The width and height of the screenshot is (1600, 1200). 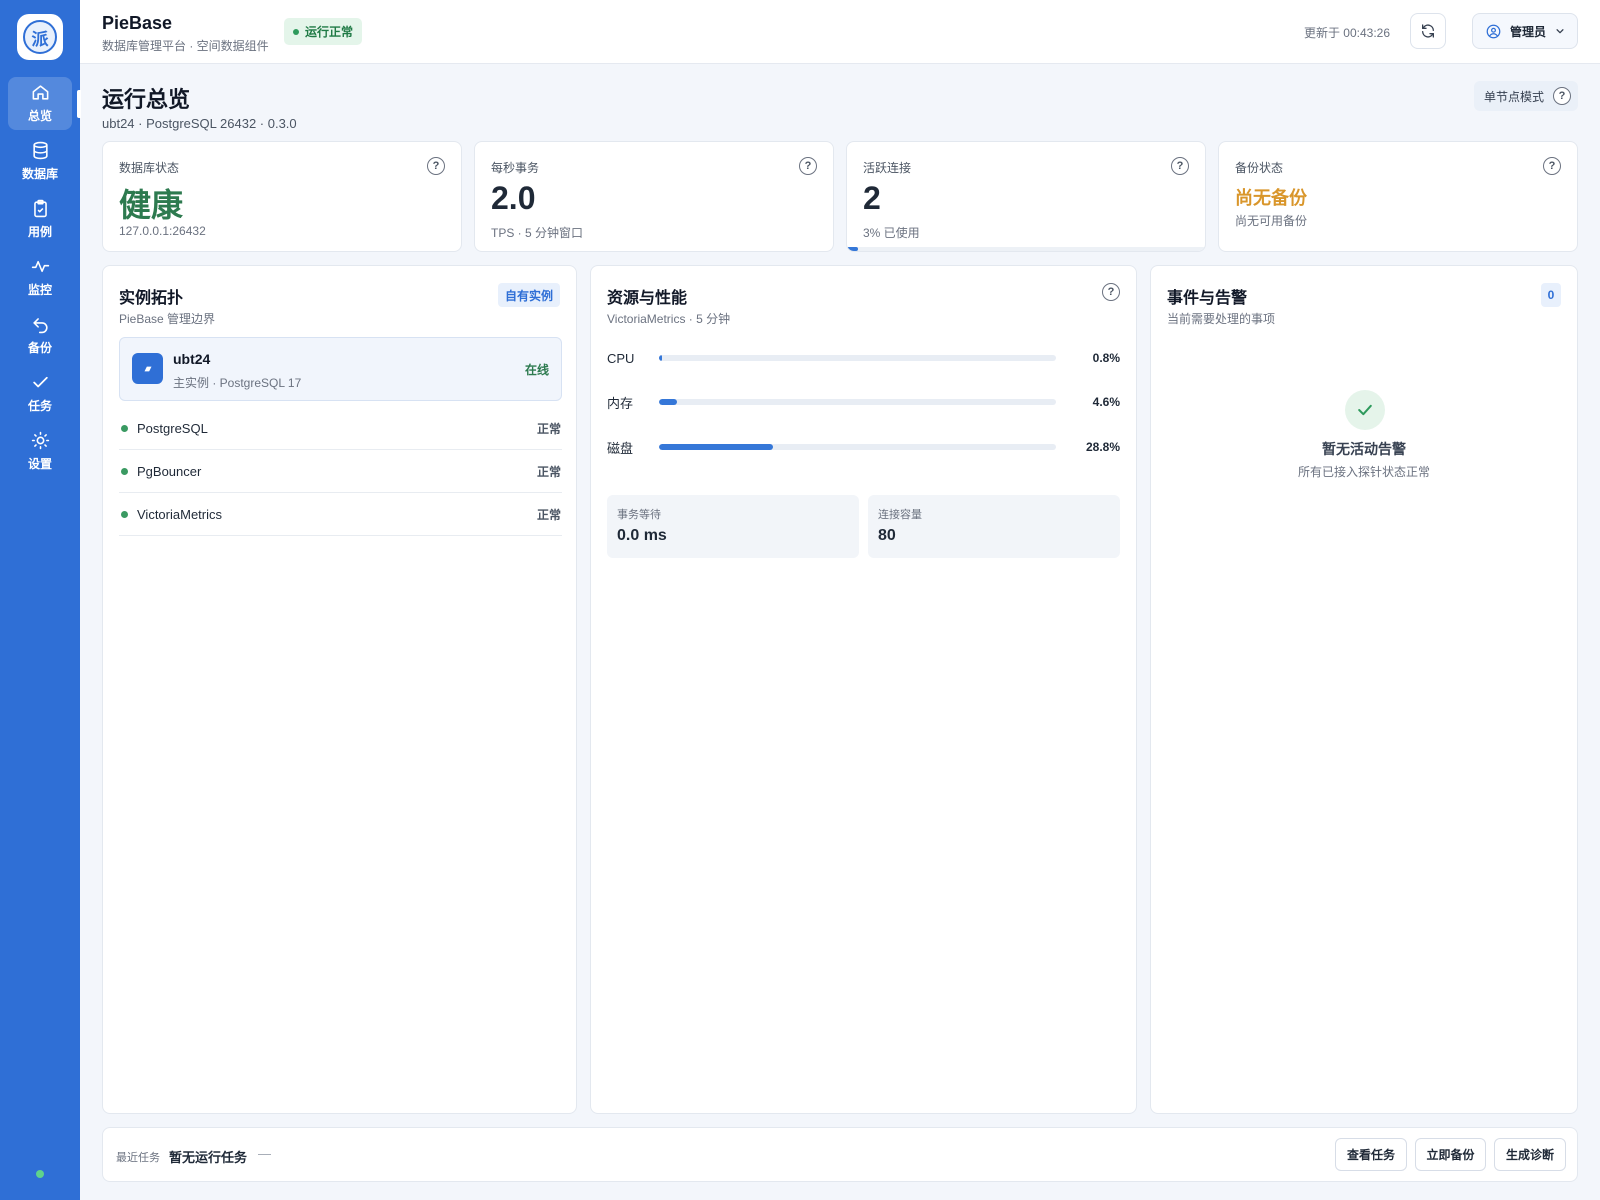 I want to click on panel-subtitle: VictoriaMetrics · 5 分钟, so click(x=669, y=319).